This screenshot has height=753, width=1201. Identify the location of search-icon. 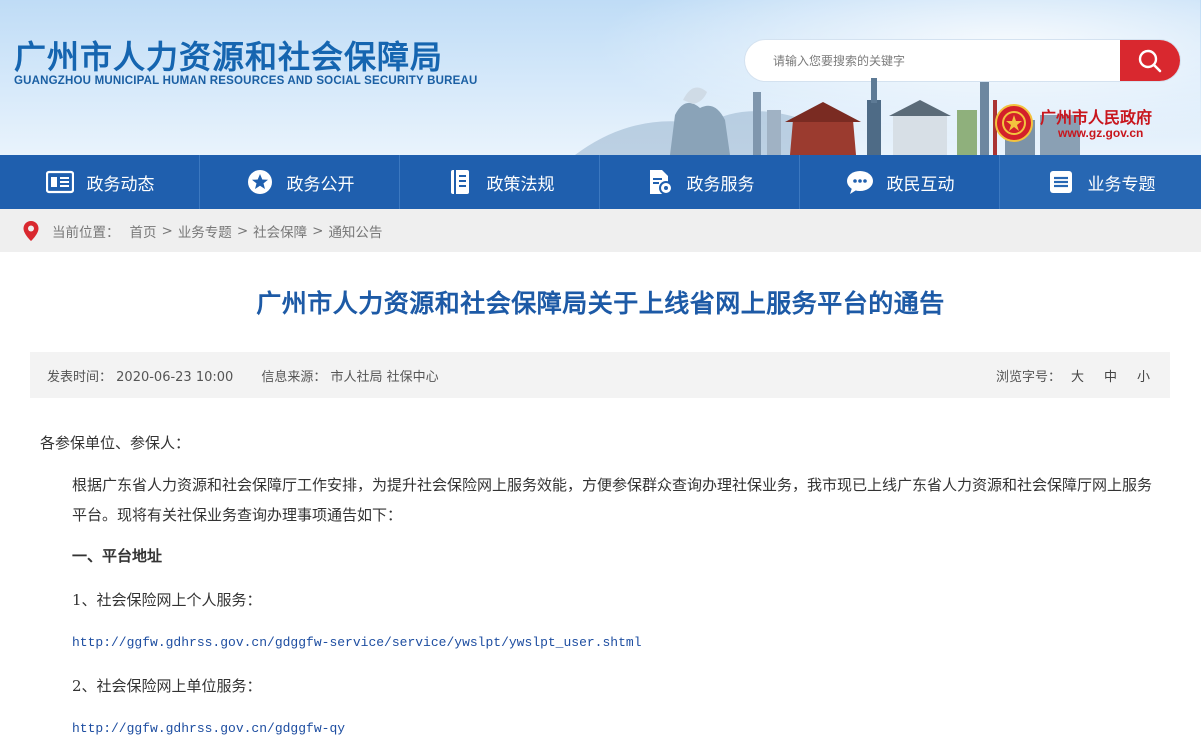
(1150, 60).